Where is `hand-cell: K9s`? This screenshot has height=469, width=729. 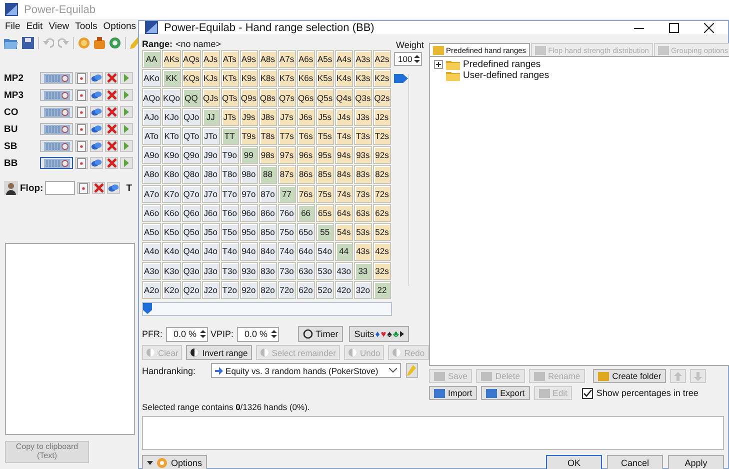 hand-cell: K9s is located at coordinates (249, 78).